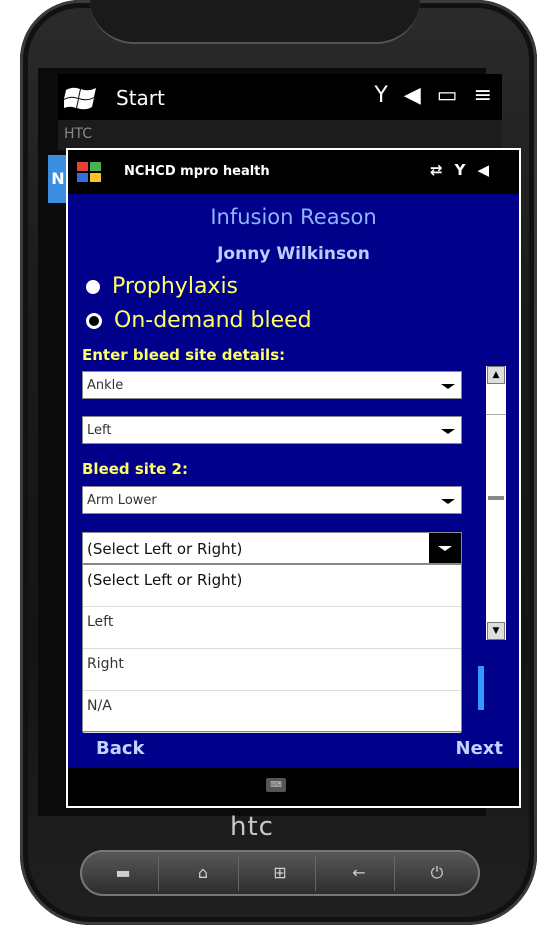 The width and height of the screenshot is (537, 931). What do you see at coordinates (359, 873) in the screenshot?
I see `back-arrow-icon: ←` at bounding box center [359, 873].